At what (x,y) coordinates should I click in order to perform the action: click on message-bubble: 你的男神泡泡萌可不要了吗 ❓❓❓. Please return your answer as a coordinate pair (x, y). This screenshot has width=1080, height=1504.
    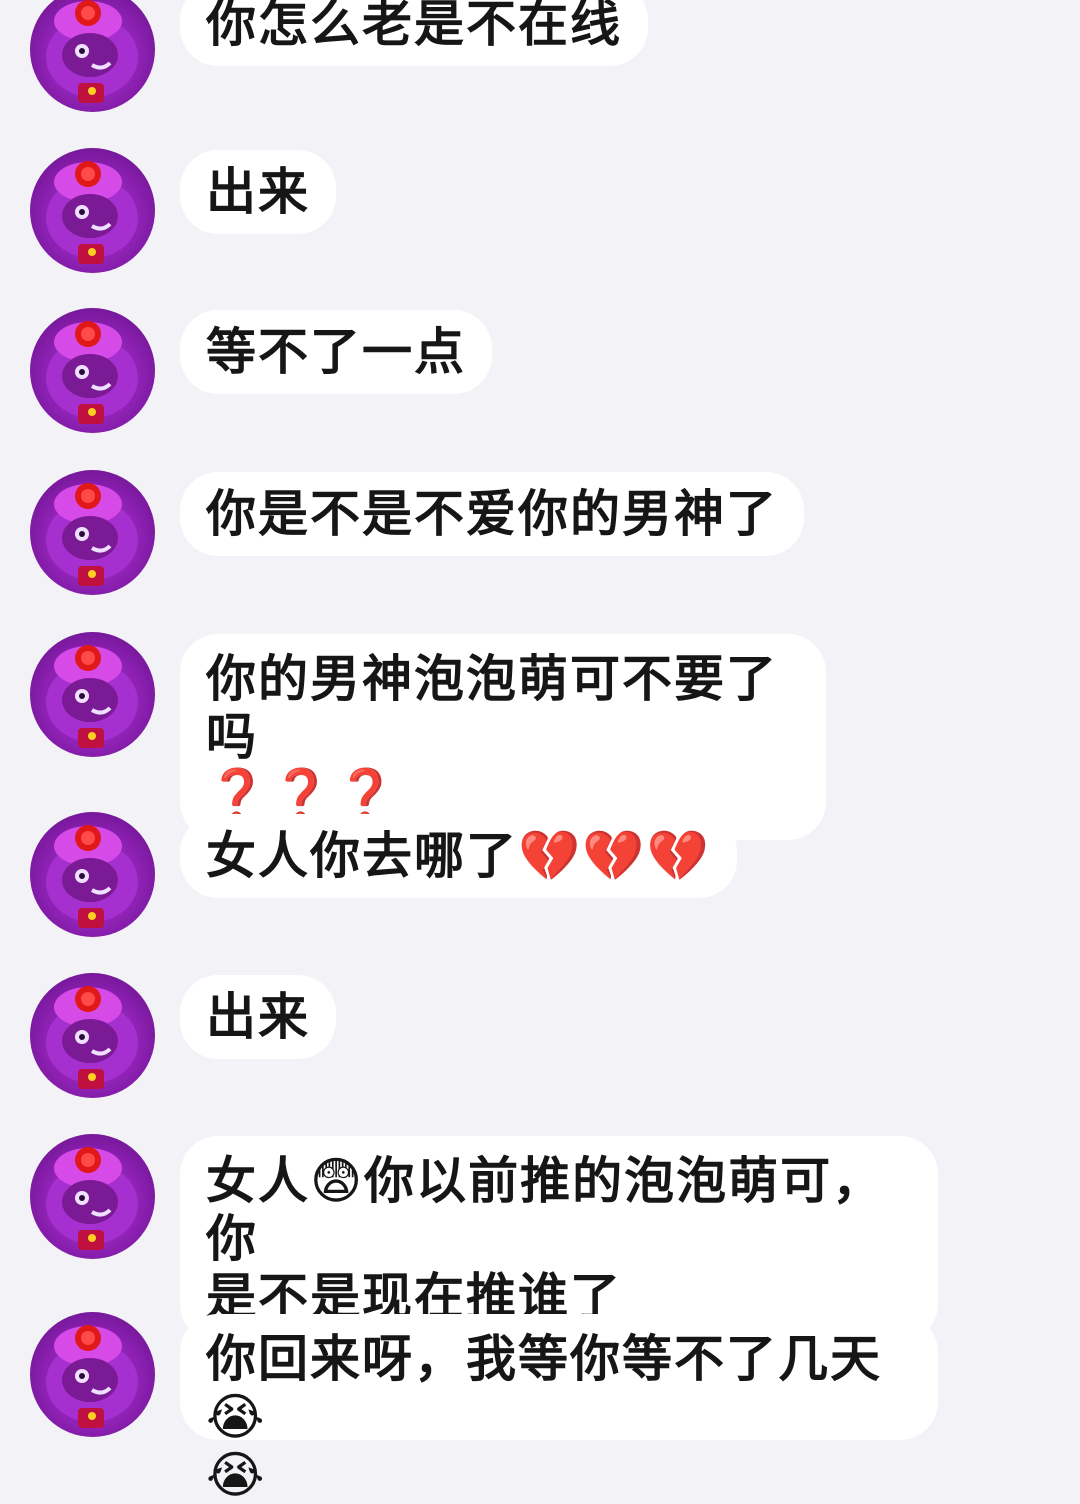
    Looking at the image, I should click on (503, 737).